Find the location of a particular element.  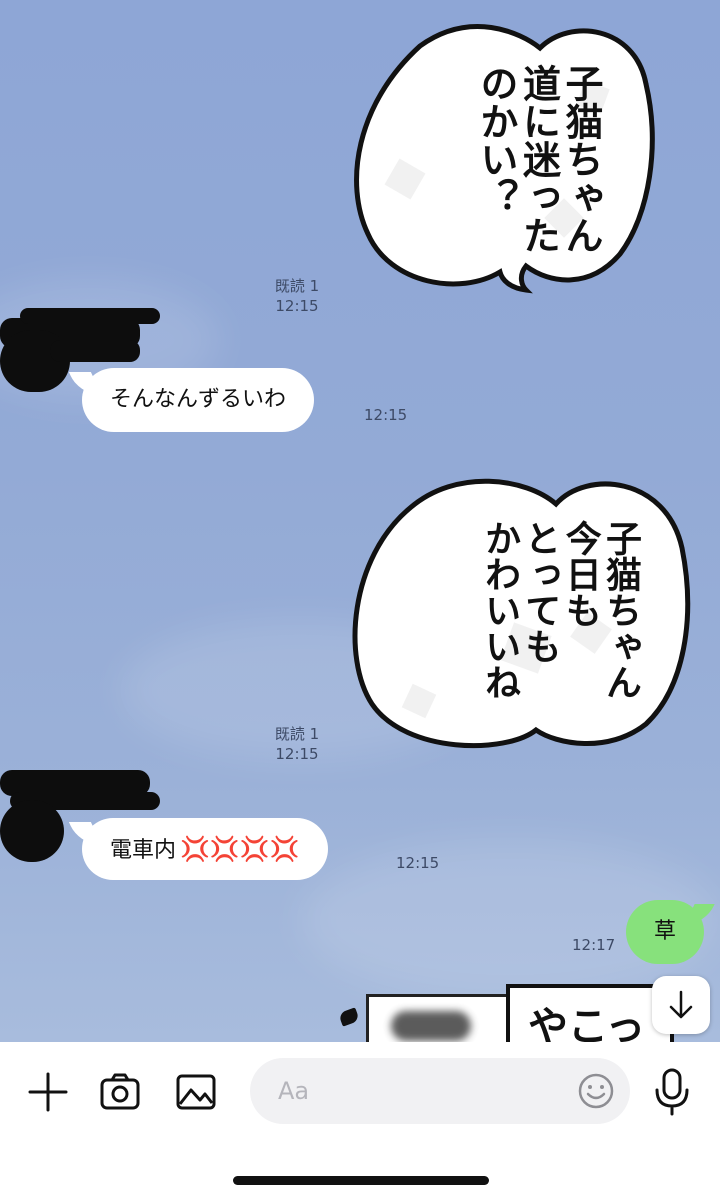

partial-sticker: やこっ is located at coordinates (509, 1012).